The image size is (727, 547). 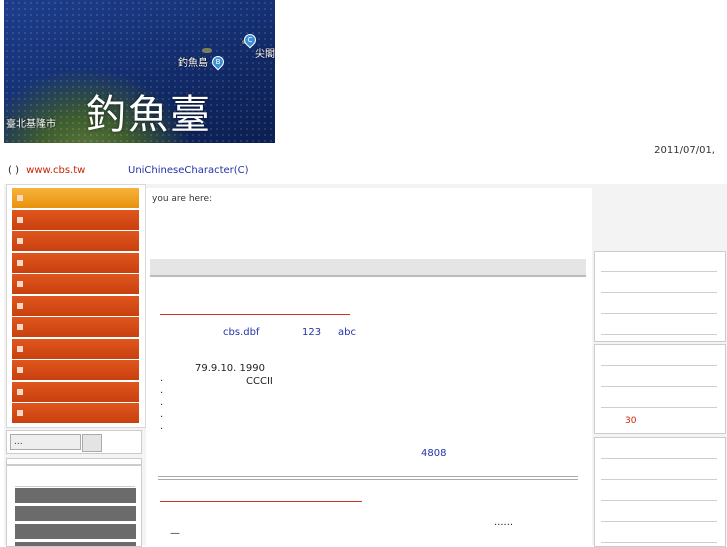 What do you see at coordinates (193, 63) in the screenshot?
I see `place-label: 釣魚島` at bounding box center [193, 63].